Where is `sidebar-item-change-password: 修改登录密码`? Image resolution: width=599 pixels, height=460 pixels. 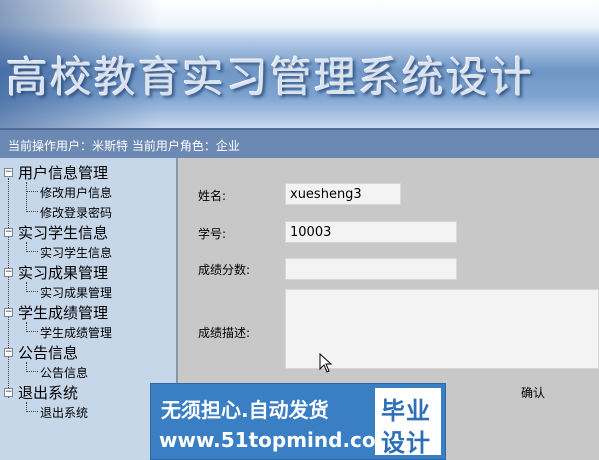
sidebar-item-change-password: 修改登录密码 is located at coordinates (76, 212).